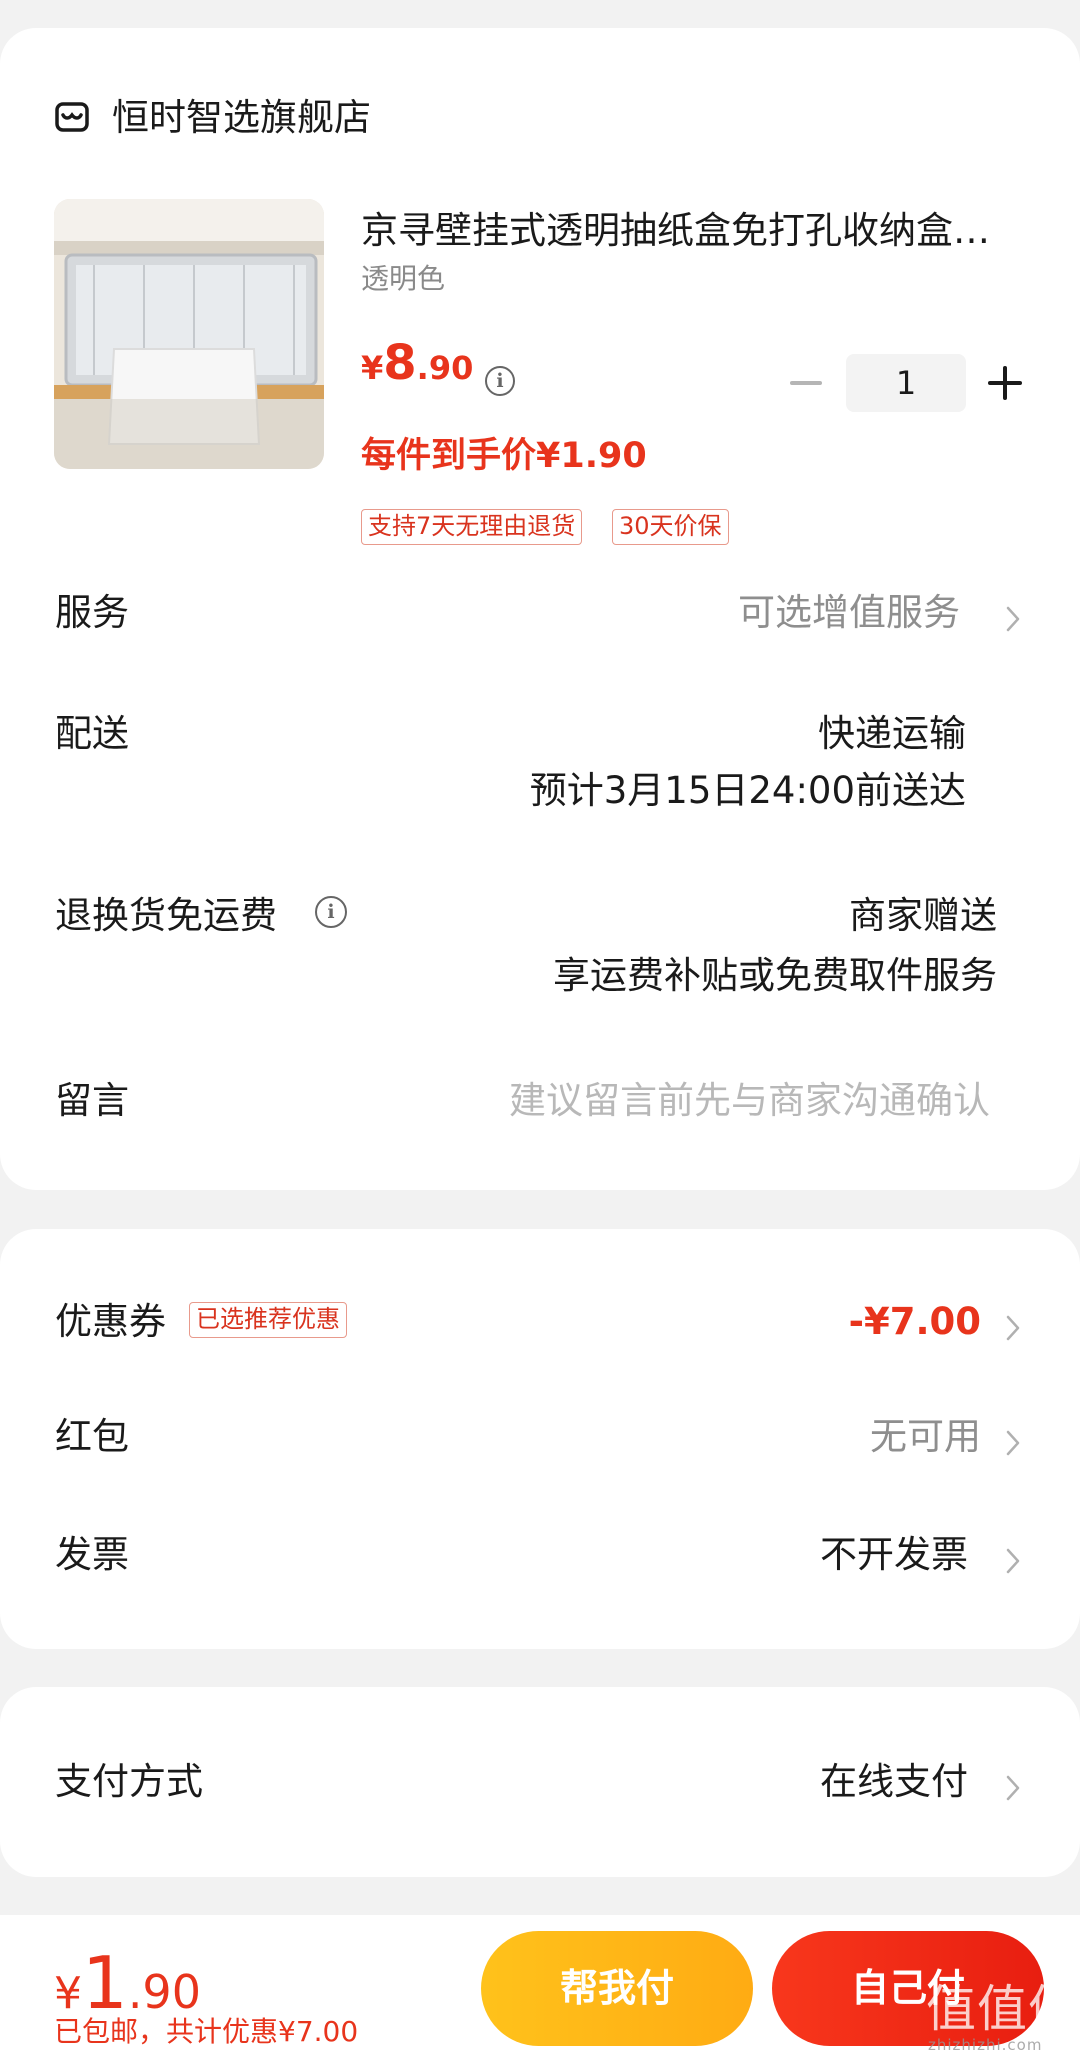  I want to click on payment-method-card: 支付方式 在线支付, so click(540, 1782).